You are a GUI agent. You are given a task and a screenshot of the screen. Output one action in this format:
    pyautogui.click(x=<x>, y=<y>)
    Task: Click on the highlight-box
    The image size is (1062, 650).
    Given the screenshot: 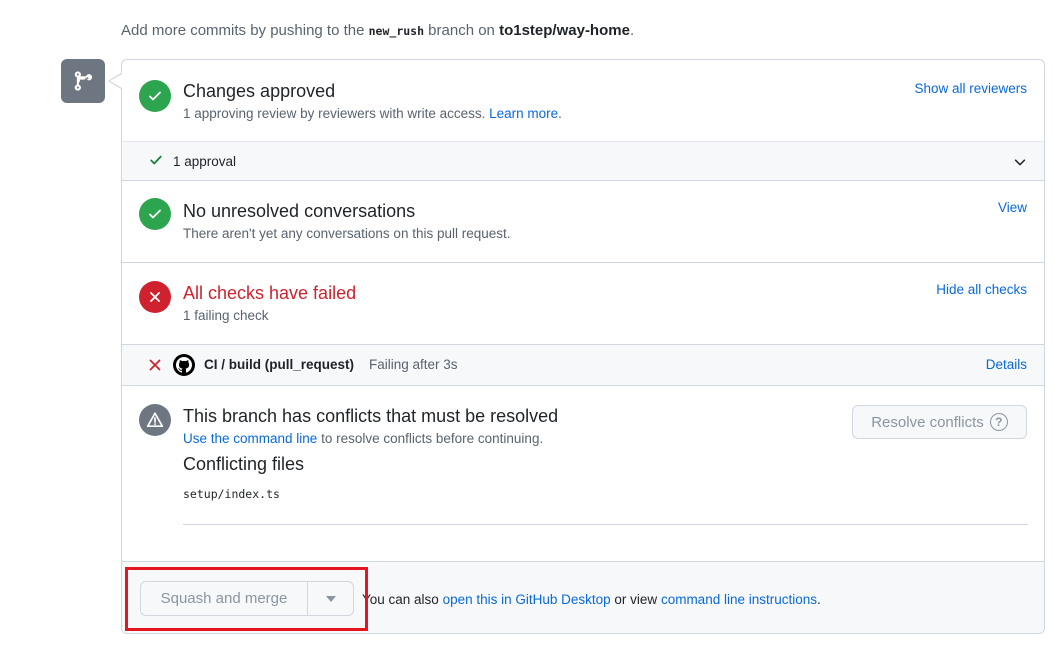 What is the action you would take?
    pyautogui.click(x=246, y=599)
    